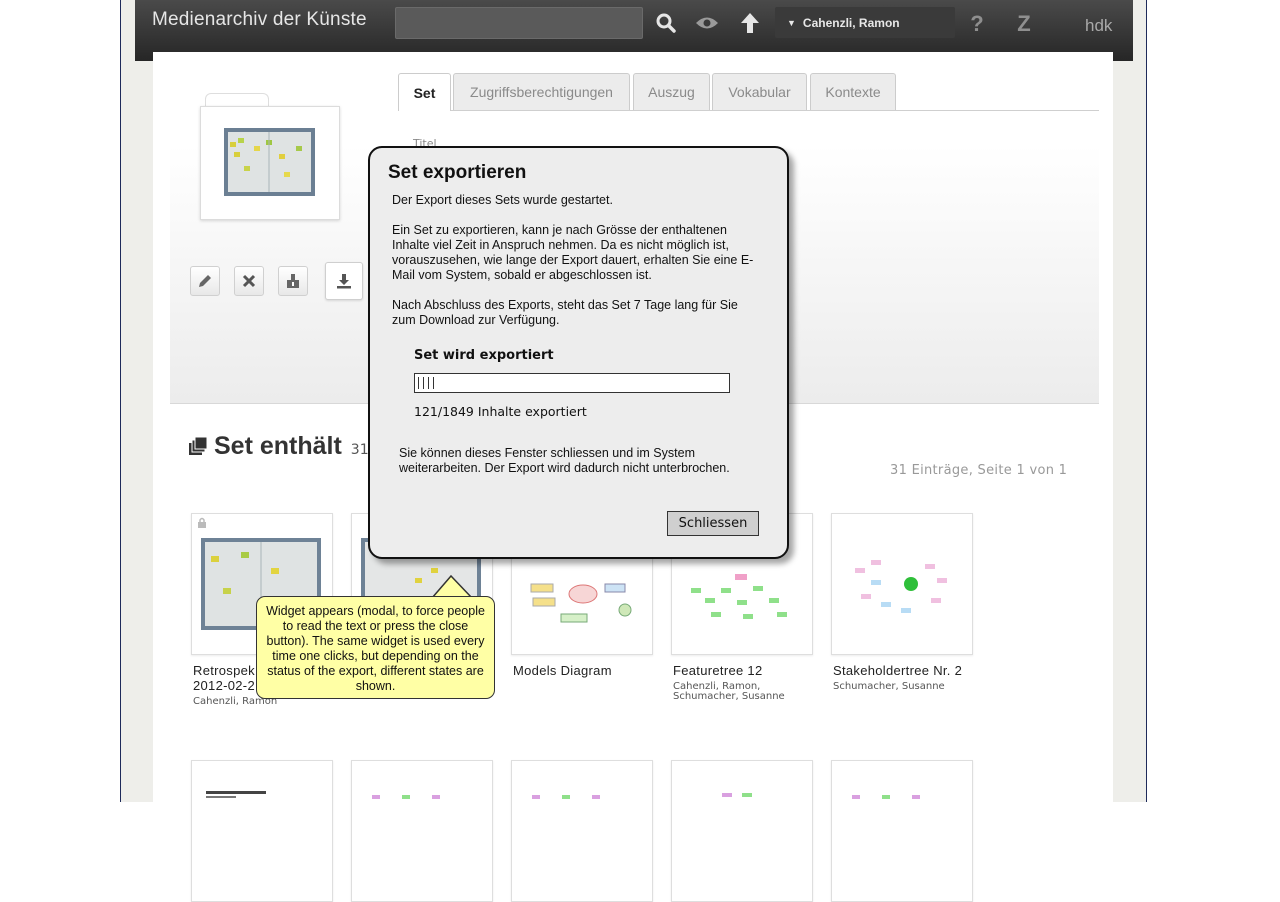  I want to click on edit-button, so click(205, 281).